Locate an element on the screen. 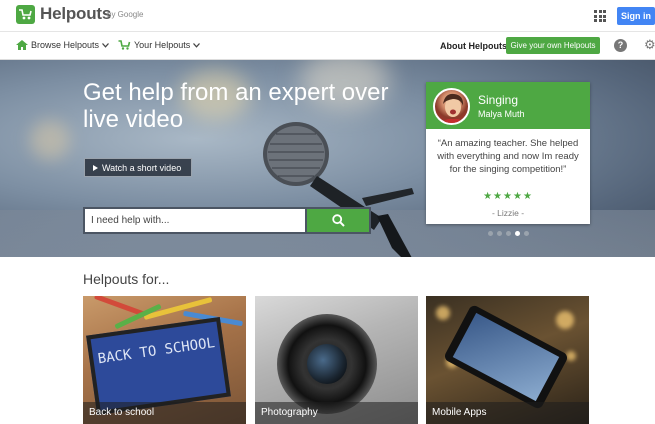 The image size is (655, 424). testimonial-category: Singing is located at coordinates (498, 100).